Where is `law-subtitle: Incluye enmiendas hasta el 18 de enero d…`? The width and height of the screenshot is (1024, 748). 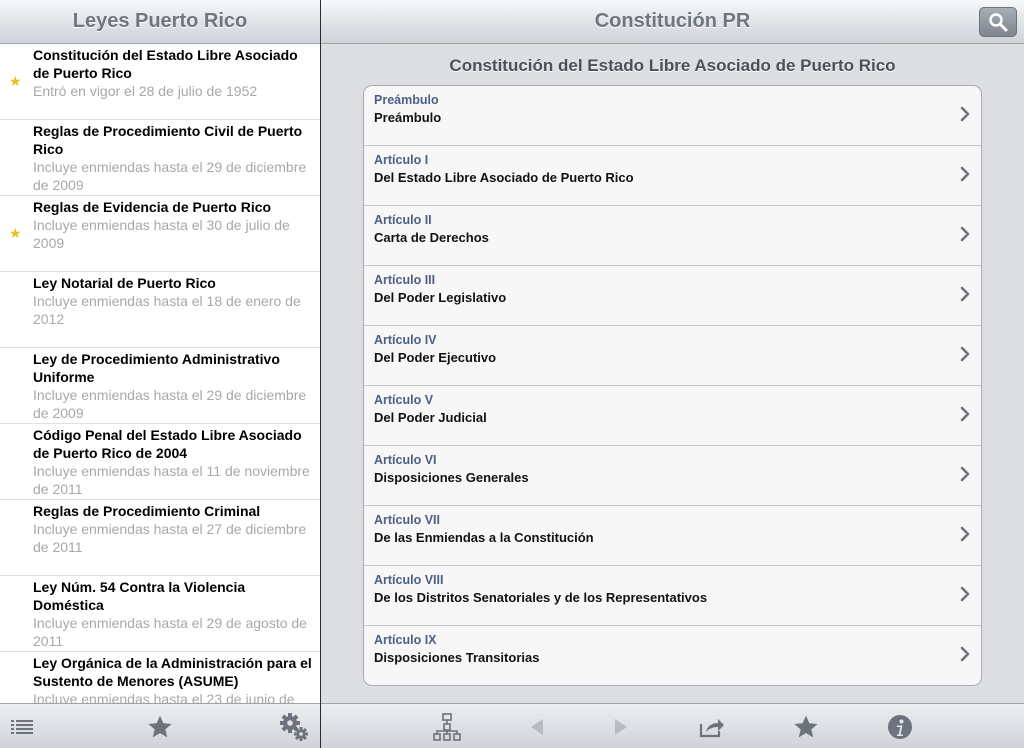
law-subtitle: Incluye enmiendas hasta el 18 de enero d… is located at coordinates (167, 310).